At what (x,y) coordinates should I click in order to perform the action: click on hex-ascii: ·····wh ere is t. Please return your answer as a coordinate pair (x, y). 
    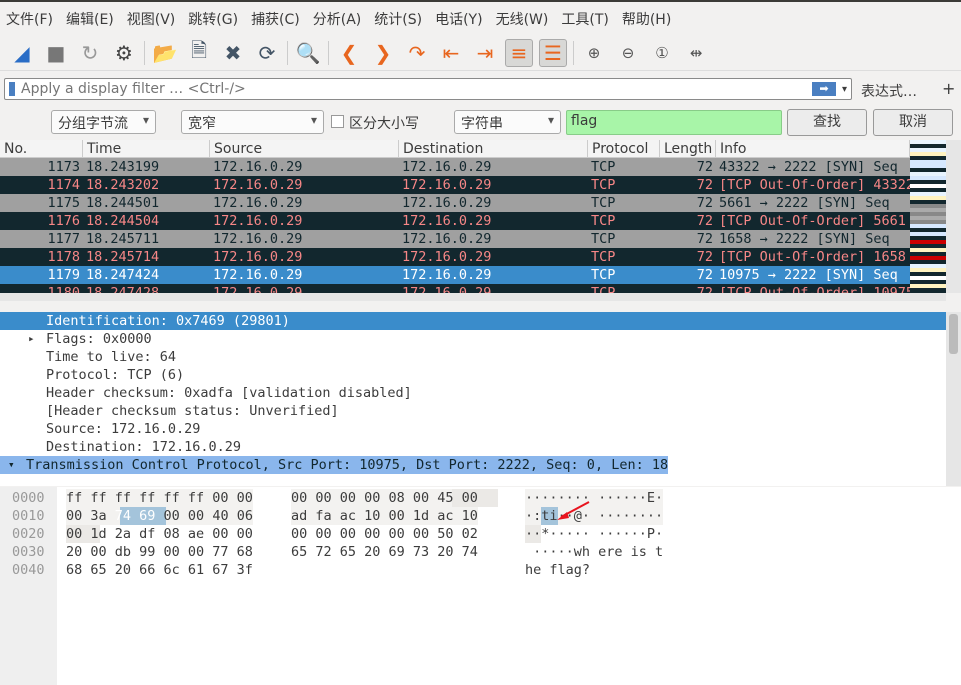
    Looking at the image, I should click on (594, 552).